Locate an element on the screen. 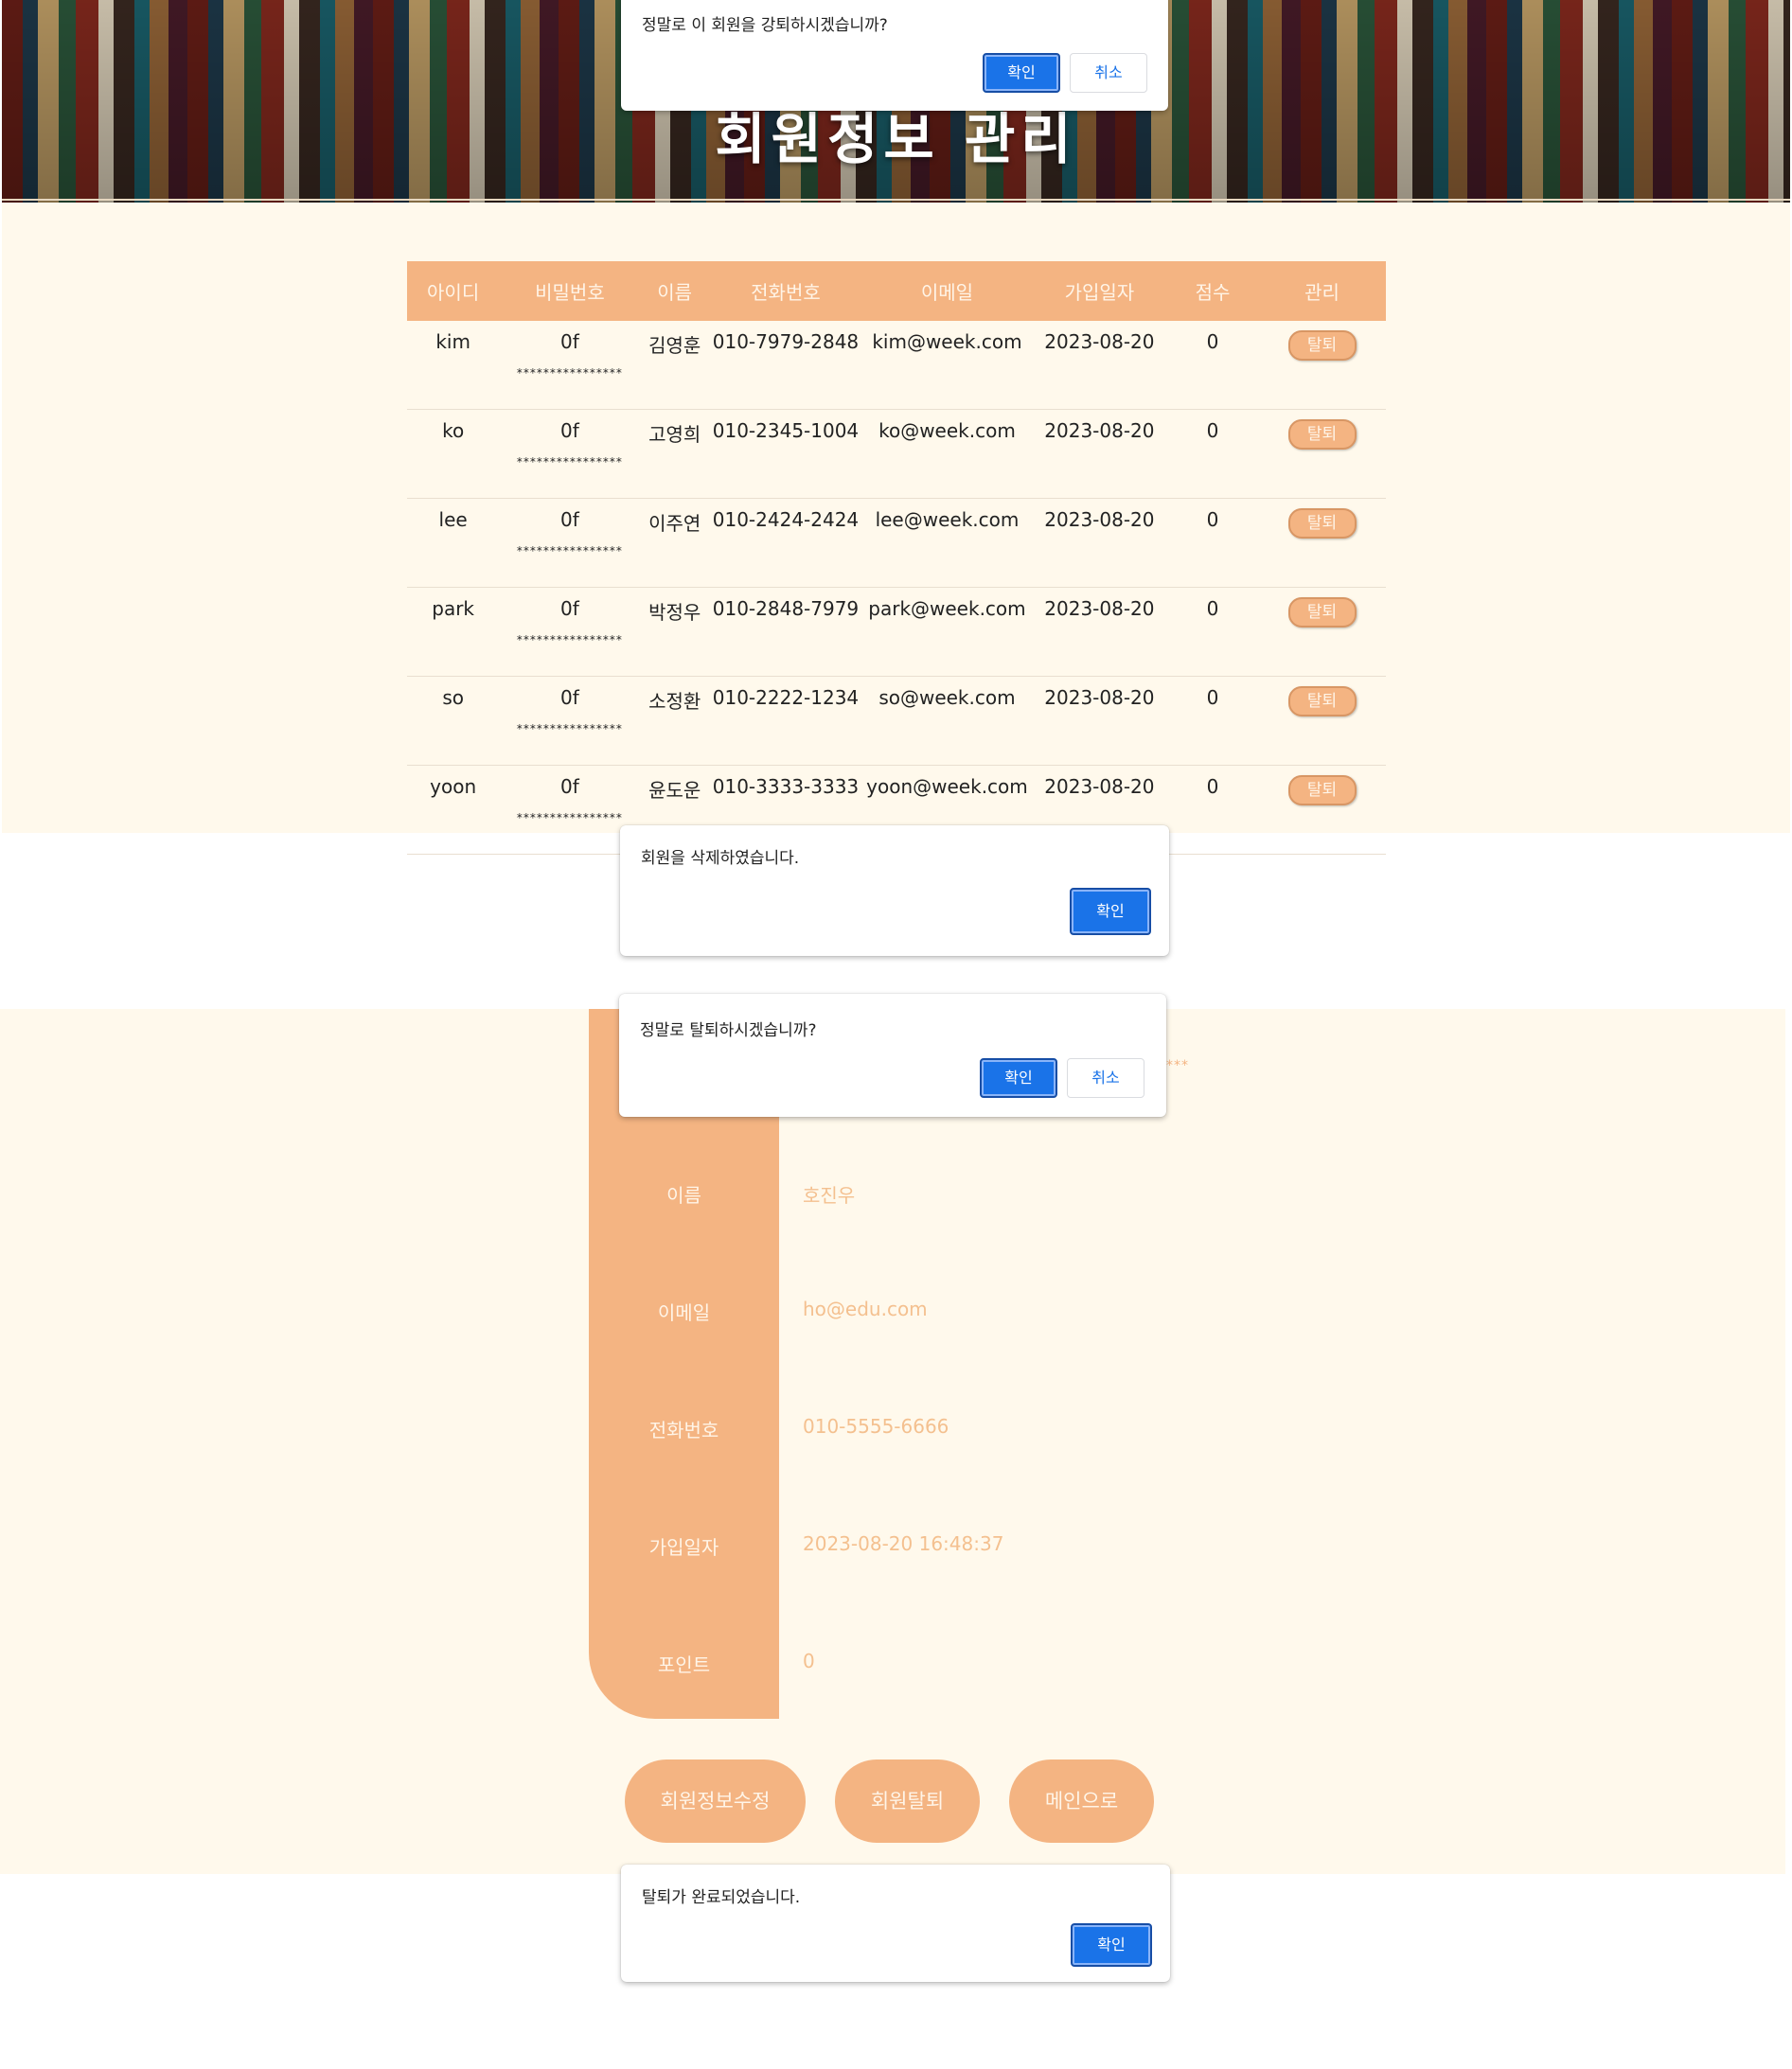 This screenshot has width=1792, height=2069. cell-email: ko@week.com is located at coordinates (947, 454).